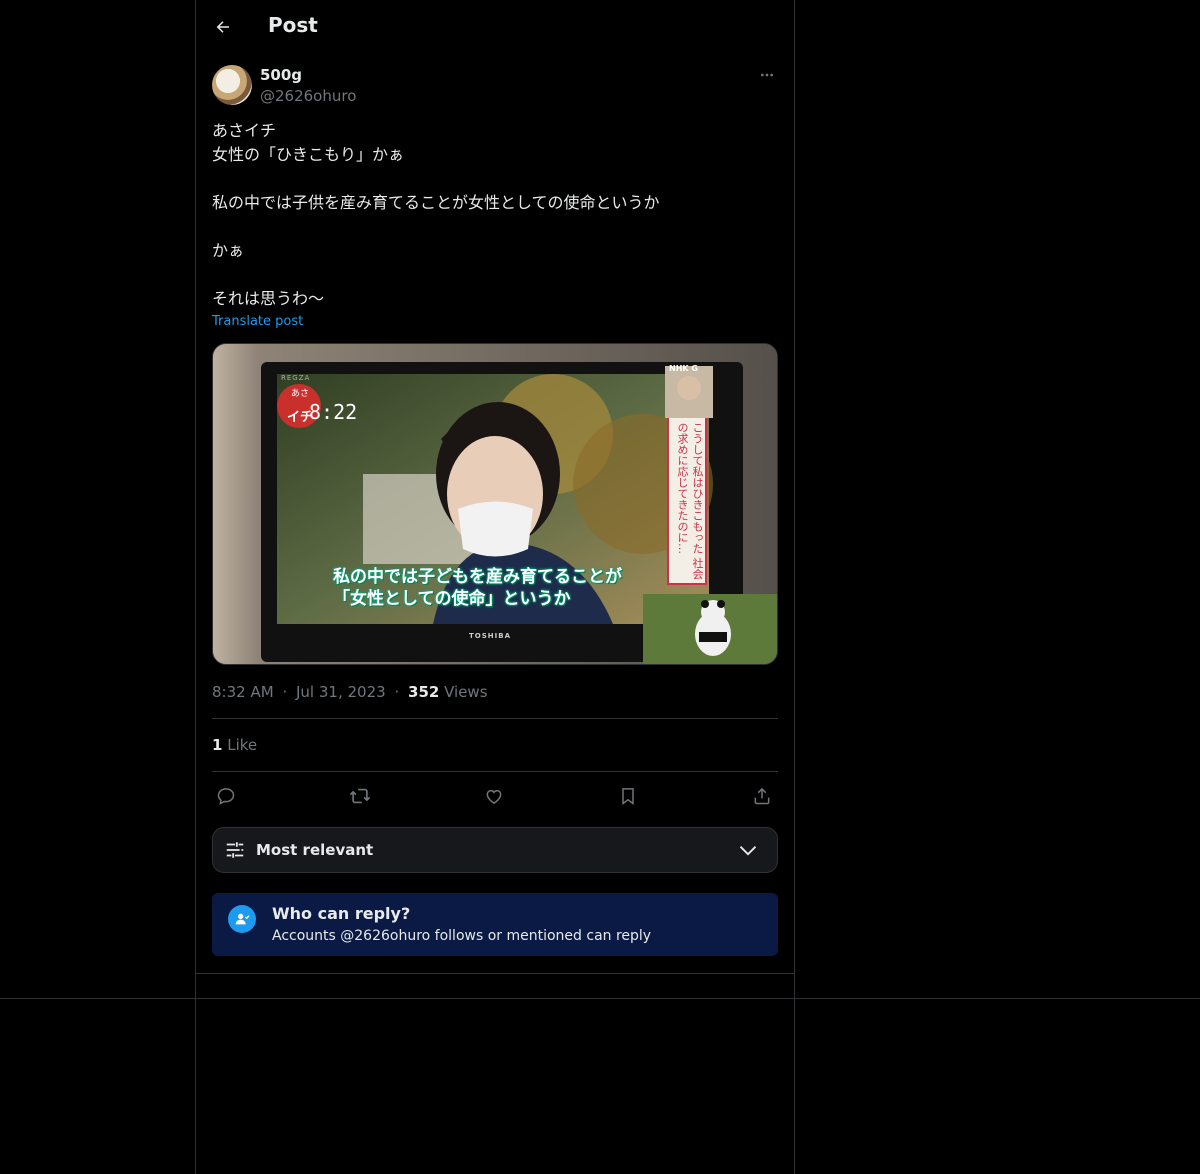  I want to click on page-title: Post, so click(293, 25).